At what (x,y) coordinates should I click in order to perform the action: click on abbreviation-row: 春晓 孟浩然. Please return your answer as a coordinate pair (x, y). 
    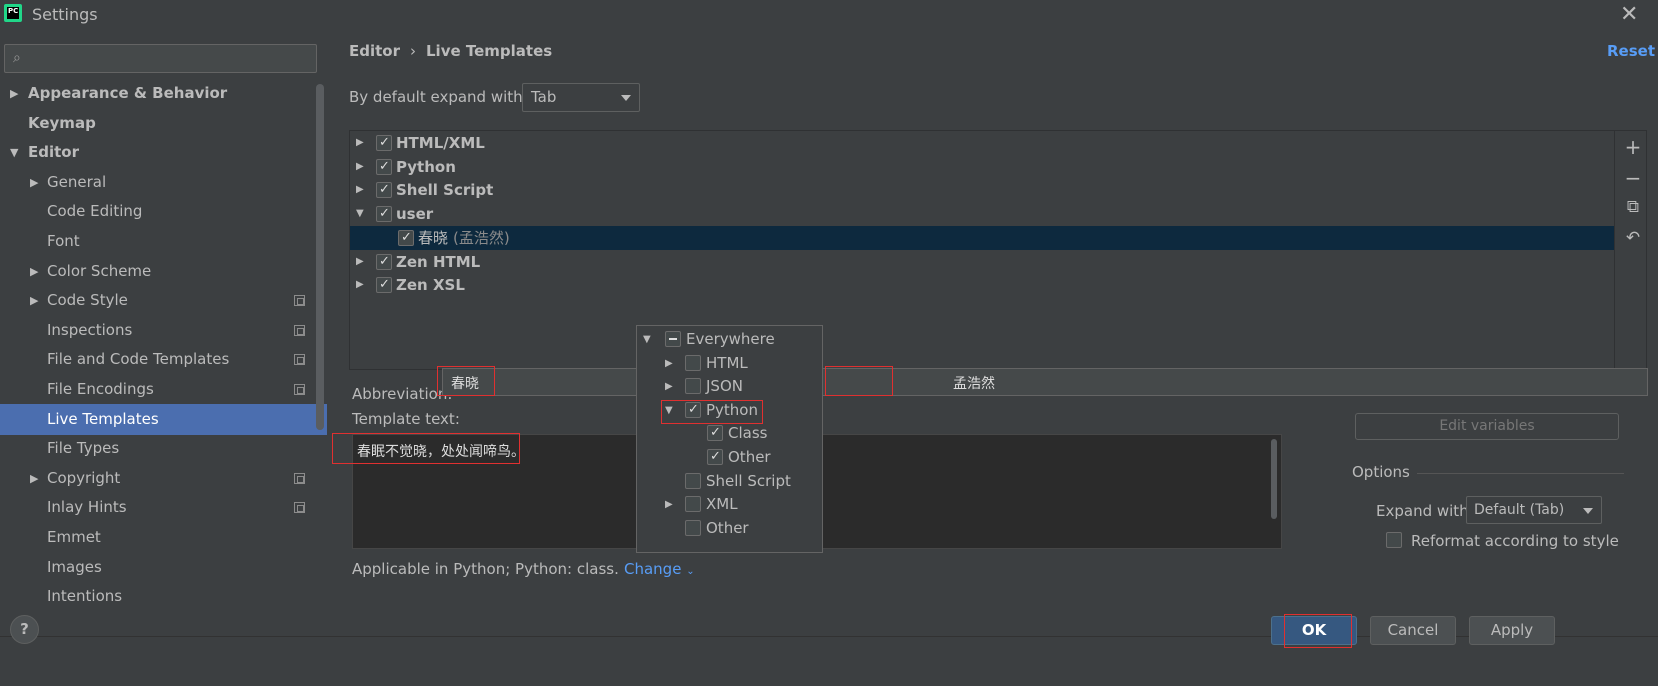
    Looking at the image, I should click on (1045, 382).